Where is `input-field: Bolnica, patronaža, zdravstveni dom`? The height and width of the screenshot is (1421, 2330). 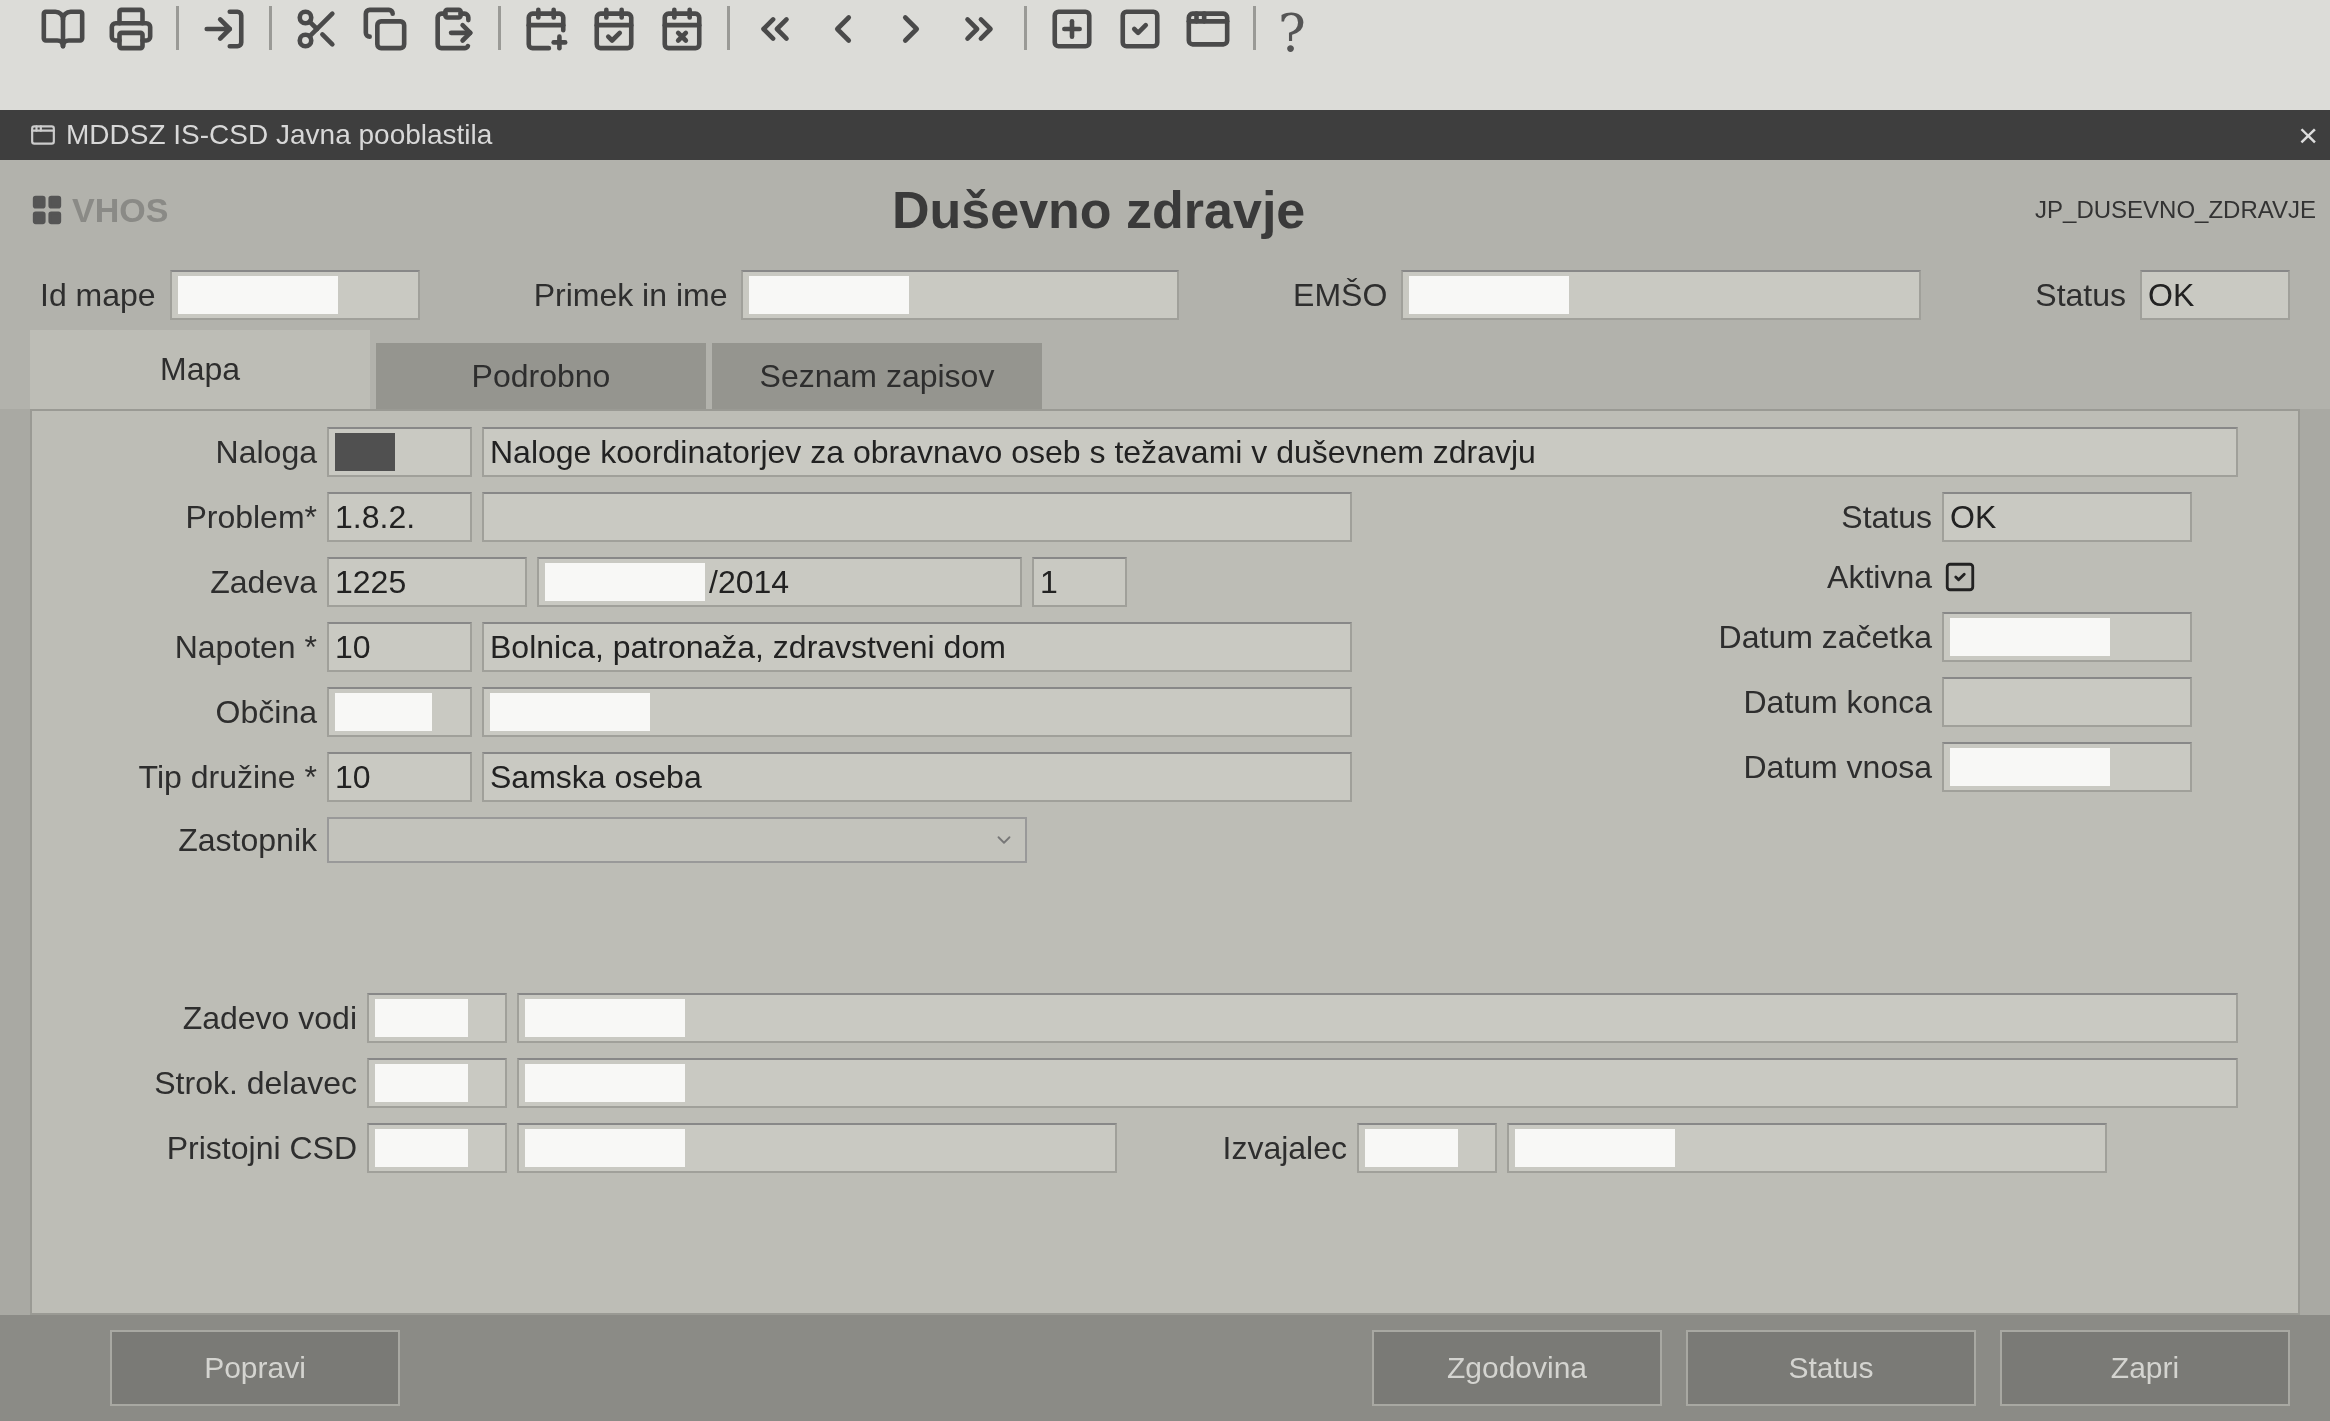
input-field: Bolnica, patronaža, zdravstveni dom is located at coordinates (917, 647).